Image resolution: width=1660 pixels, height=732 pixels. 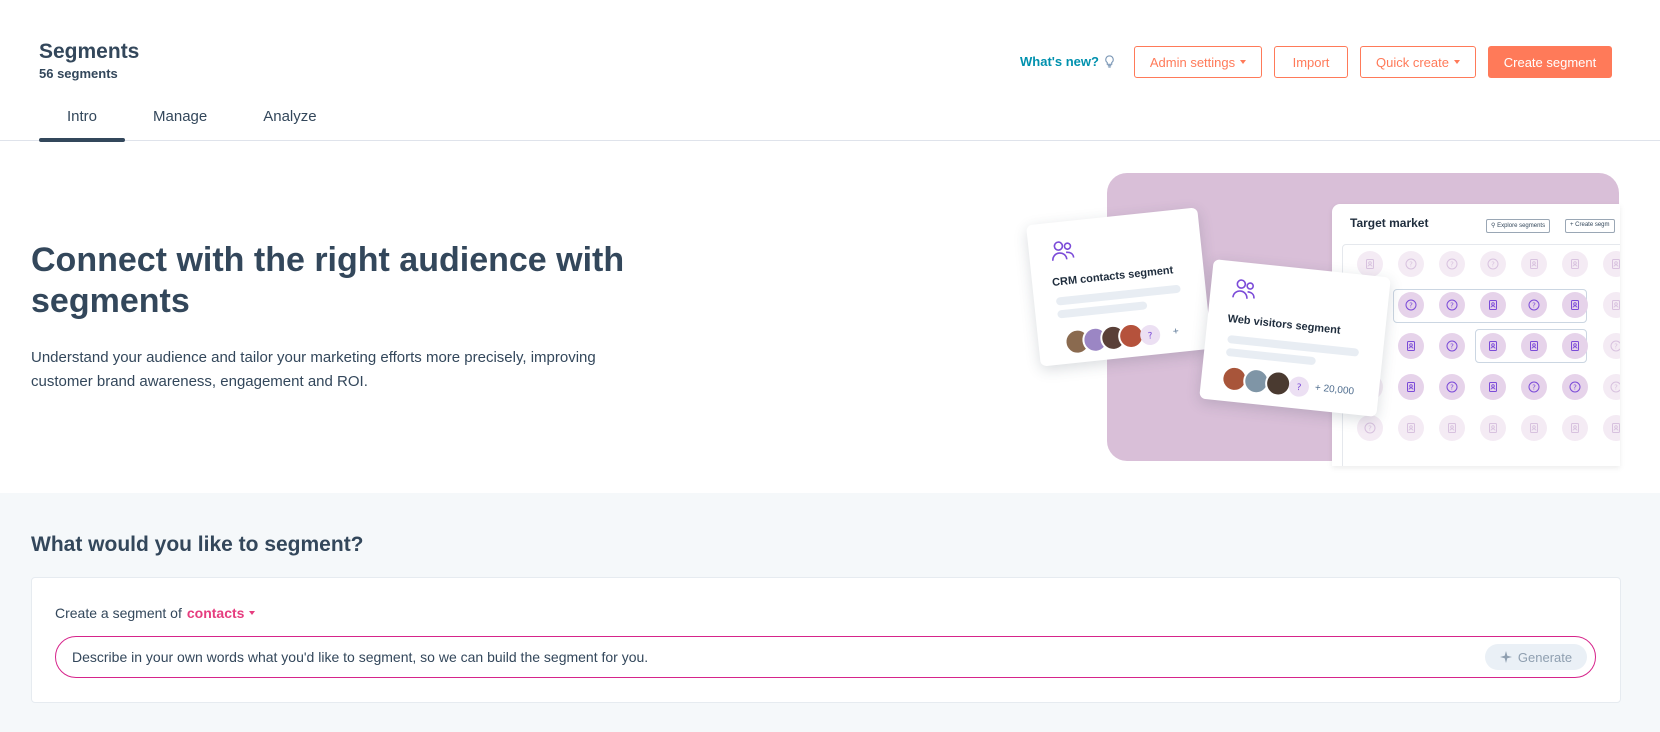 What do you see at coordinates (82, 121) in the screenshot?
I see `tab-intro: Intro` at bounding box center [82, 121].